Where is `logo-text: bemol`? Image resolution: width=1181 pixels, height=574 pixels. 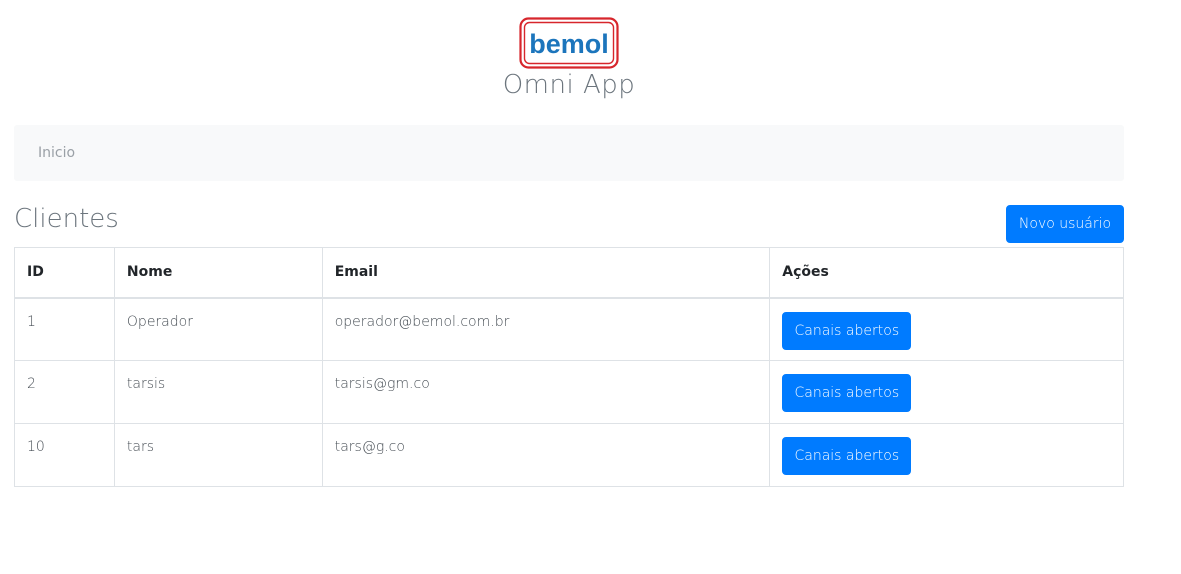
logo-text: bemol is located at coordinates (569, 44).